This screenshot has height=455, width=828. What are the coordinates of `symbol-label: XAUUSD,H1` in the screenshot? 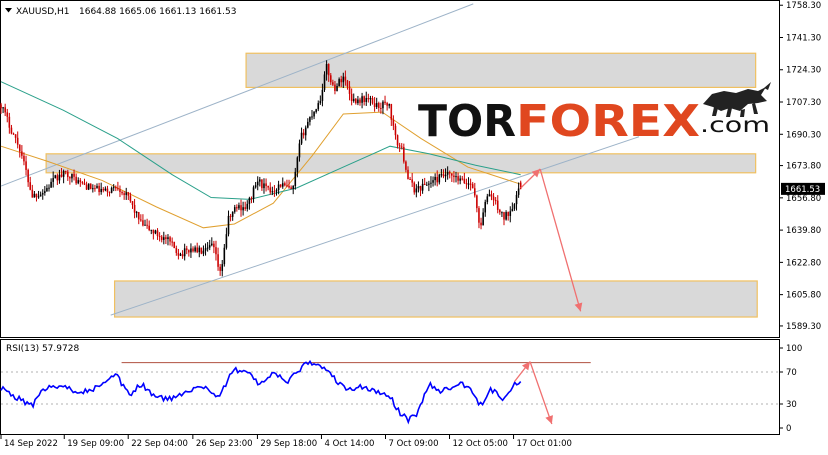 It's located at (43, 12).